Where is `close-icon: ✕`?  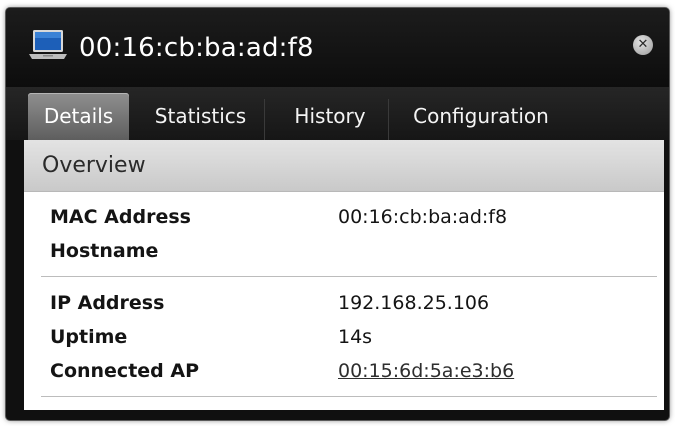
close-icon: ✕ is located at coordinates (643, 45).